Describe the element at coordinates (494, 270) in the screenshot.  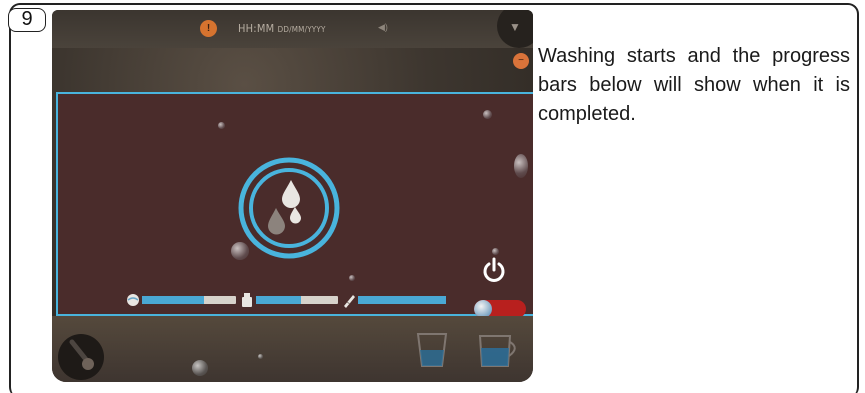
I see `power-icon` at that location.